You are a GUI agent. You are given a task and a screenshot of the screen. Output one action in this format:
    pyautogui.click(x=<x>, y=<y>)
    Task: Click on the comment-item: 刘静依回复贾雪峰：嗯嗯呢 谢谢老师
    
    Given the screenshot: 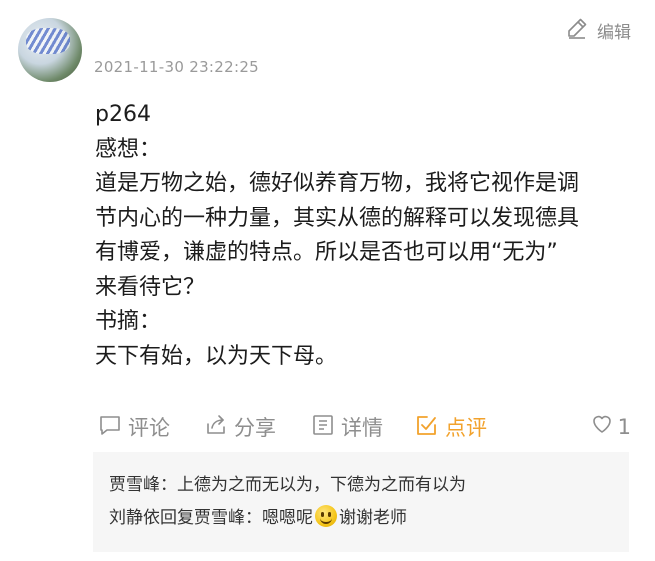 What is the action you would take?
    pyautogui.click(x=361, y=518)
    